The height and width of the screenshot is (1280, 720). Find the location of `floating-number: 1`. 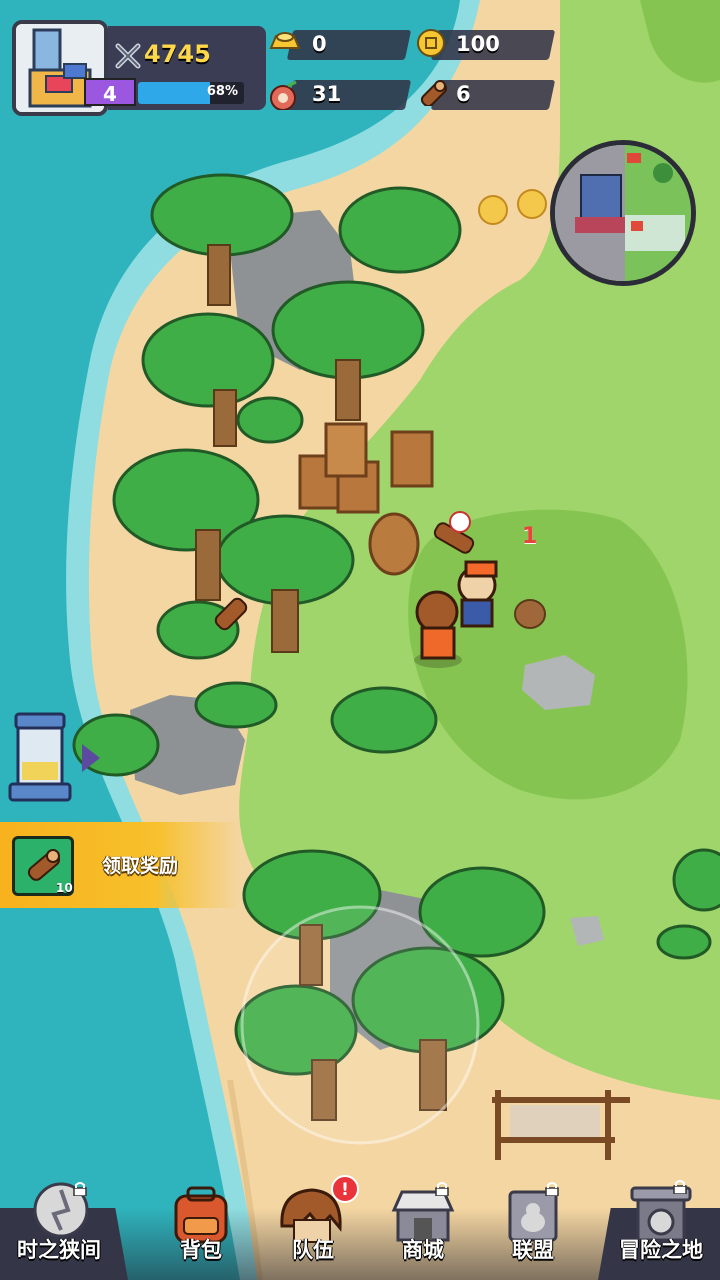

floating-number: 1 is located at coordinates (530, 536).